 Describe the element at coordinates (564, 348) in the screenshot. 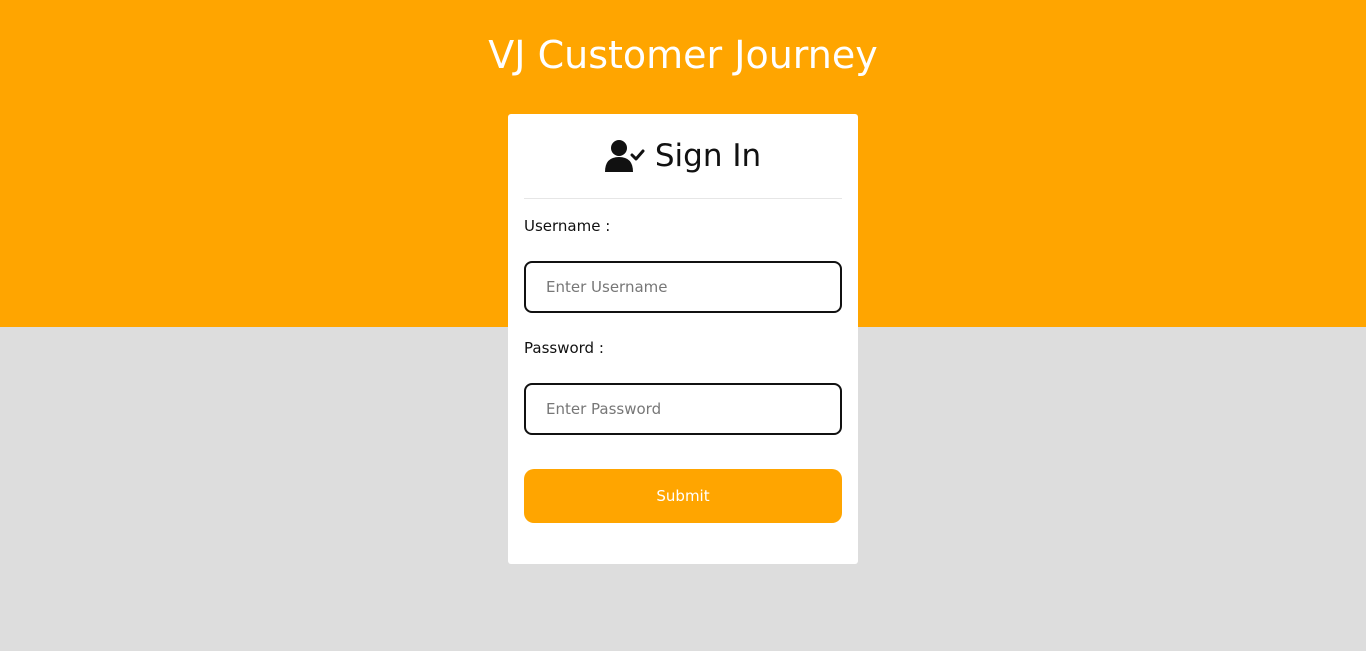

I see `password-label: Password :` at that location.